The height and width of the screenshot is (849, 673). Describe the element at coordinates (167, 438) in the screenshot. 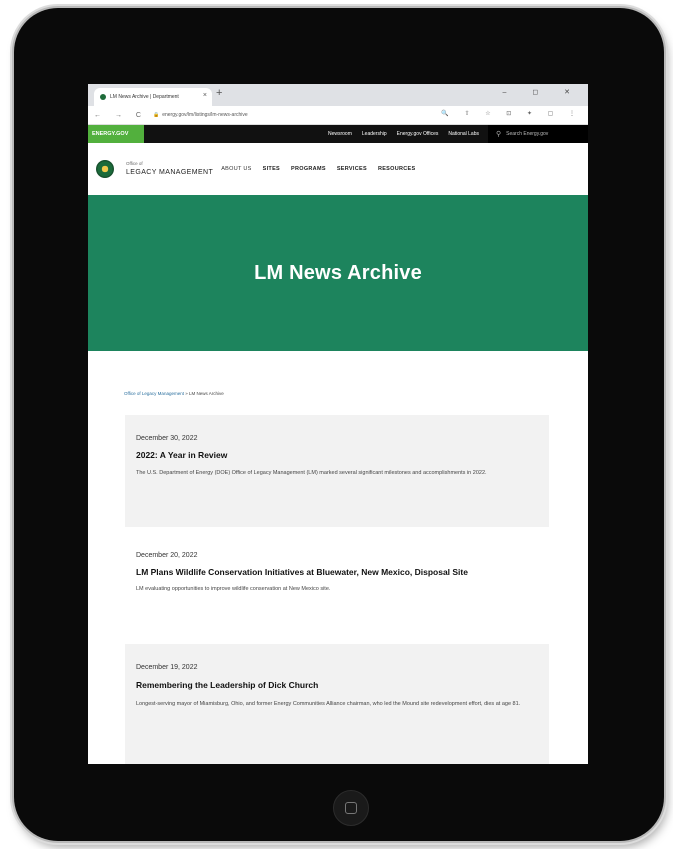

I see `article-date: December 30, 2022` at that location.